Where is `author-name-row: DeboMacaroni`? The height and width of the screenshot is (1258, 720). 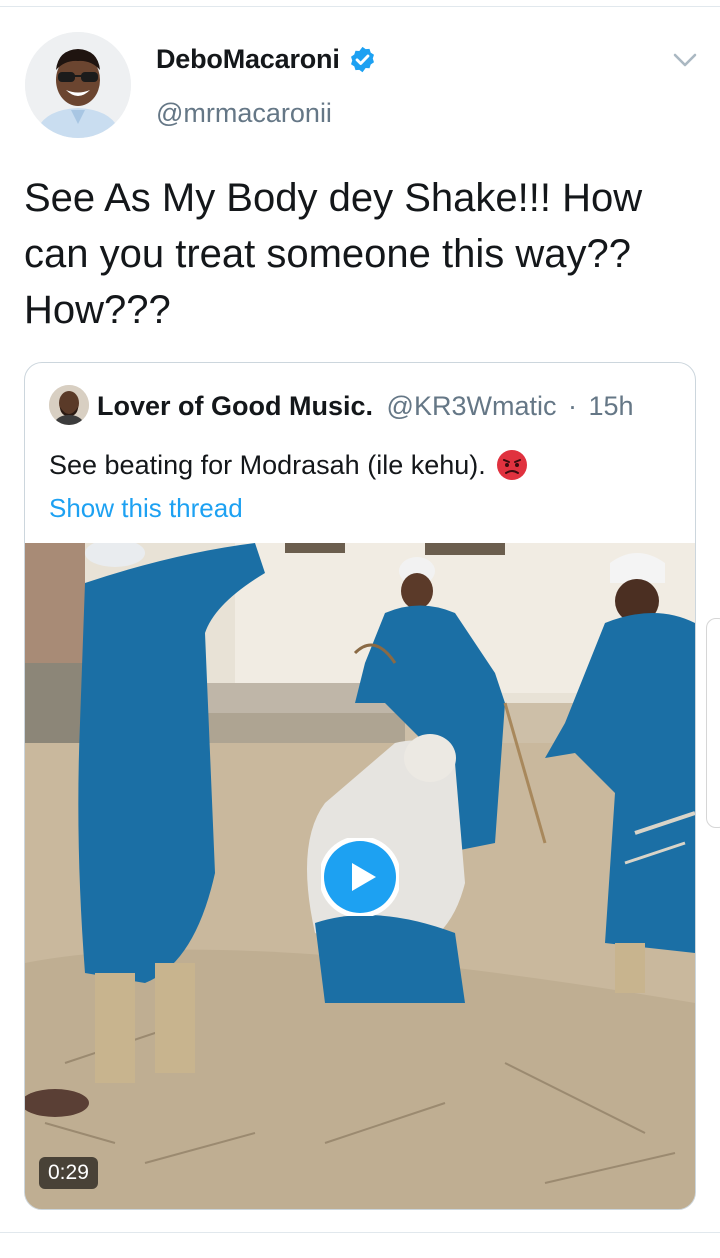
author-name-row: DeboMacaroni is located at coordinates (266, 59).